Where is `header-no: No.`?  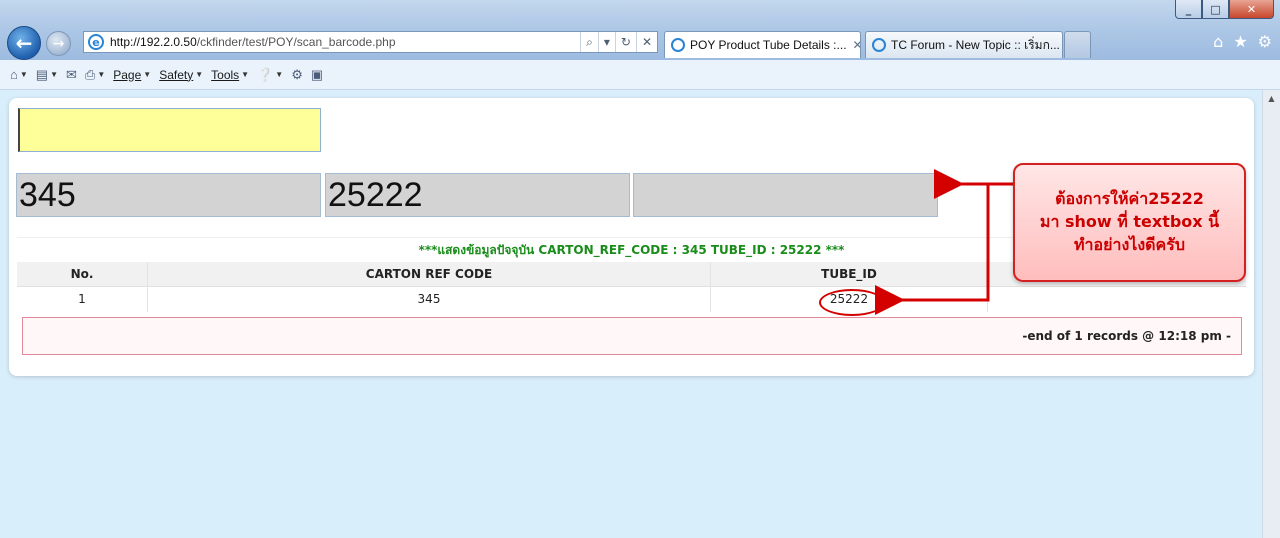
header-no: No. is located at coordinates (82, 274).